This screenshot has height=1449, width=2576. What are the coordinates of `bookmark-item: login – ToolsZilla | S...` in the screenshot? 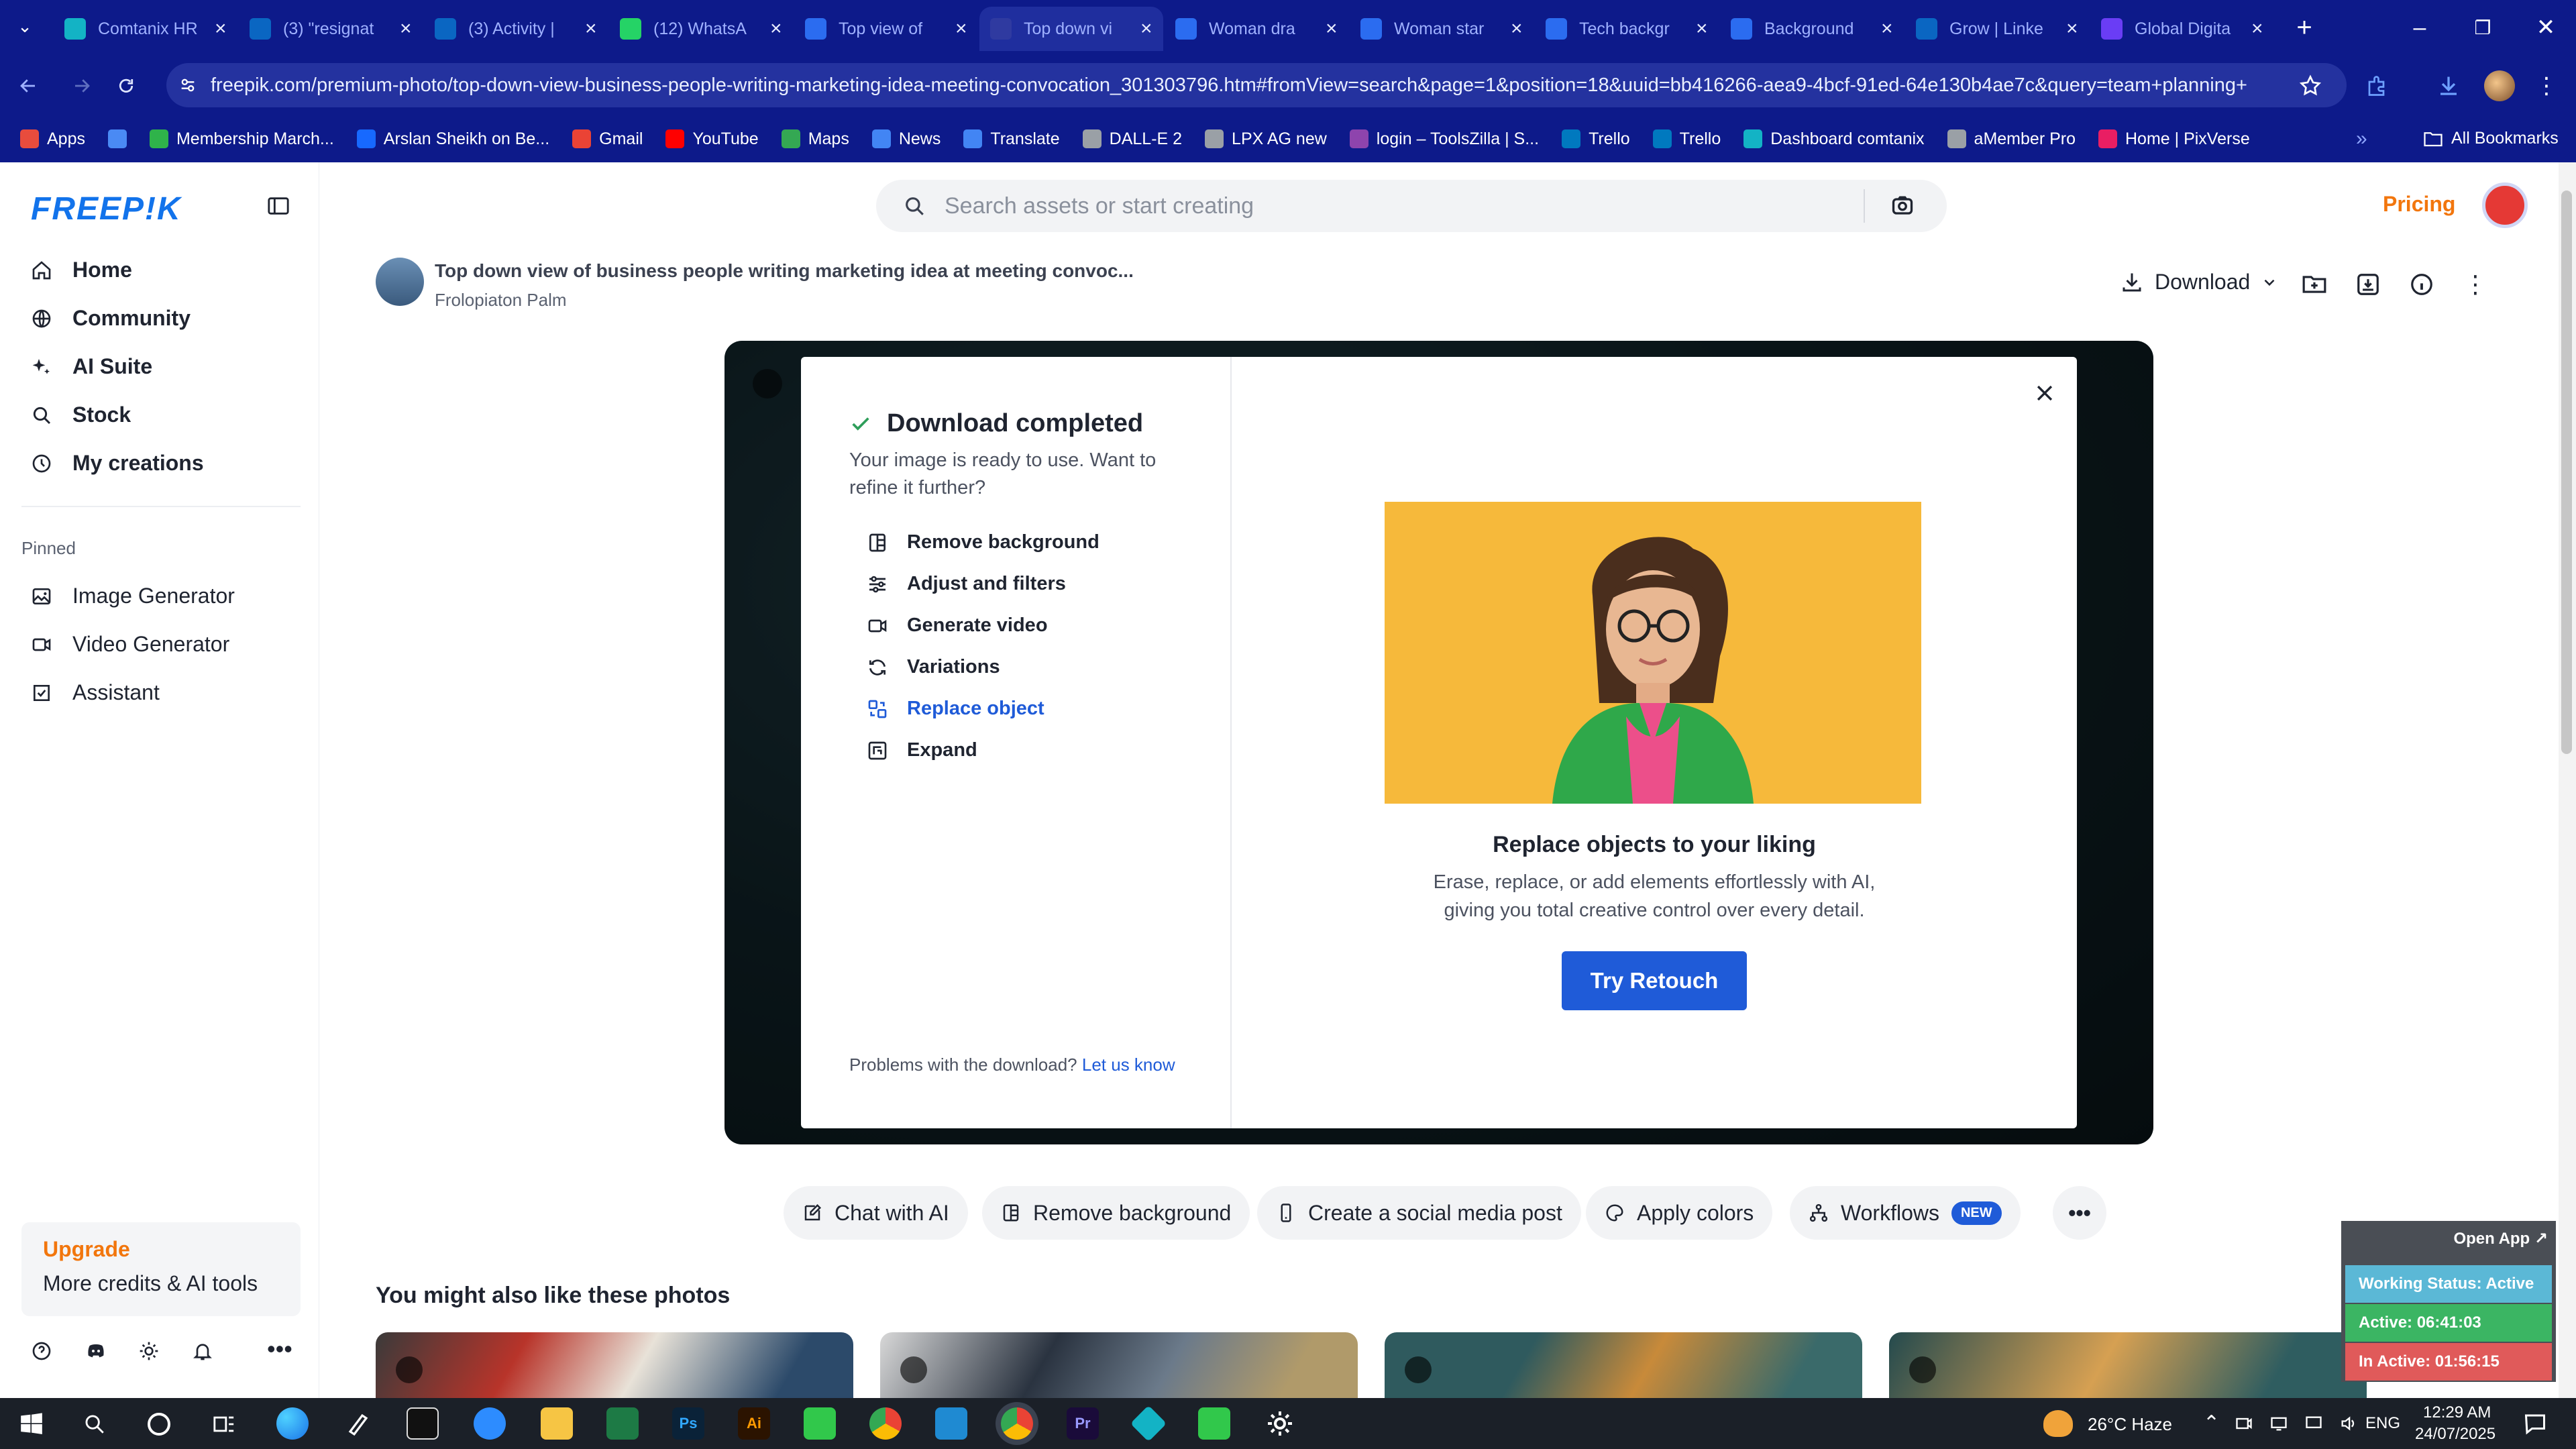 It's located at (1444, 139).